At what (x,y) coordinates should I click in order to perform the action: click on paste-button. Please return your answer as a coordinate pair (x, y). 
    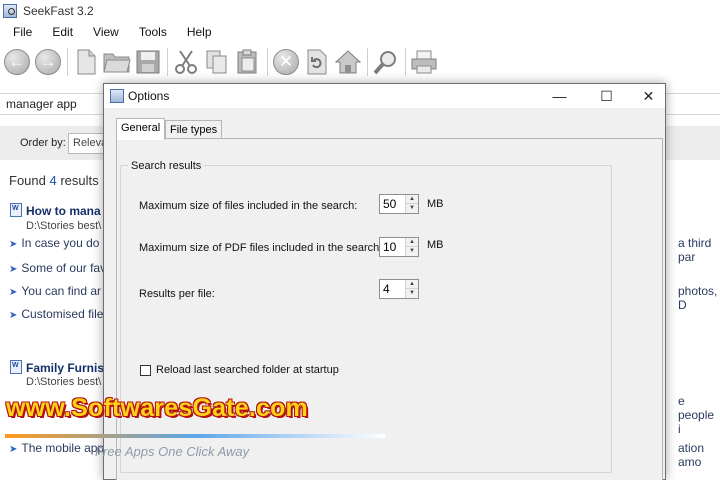
    Looking at the image, I should click on (248, 62).